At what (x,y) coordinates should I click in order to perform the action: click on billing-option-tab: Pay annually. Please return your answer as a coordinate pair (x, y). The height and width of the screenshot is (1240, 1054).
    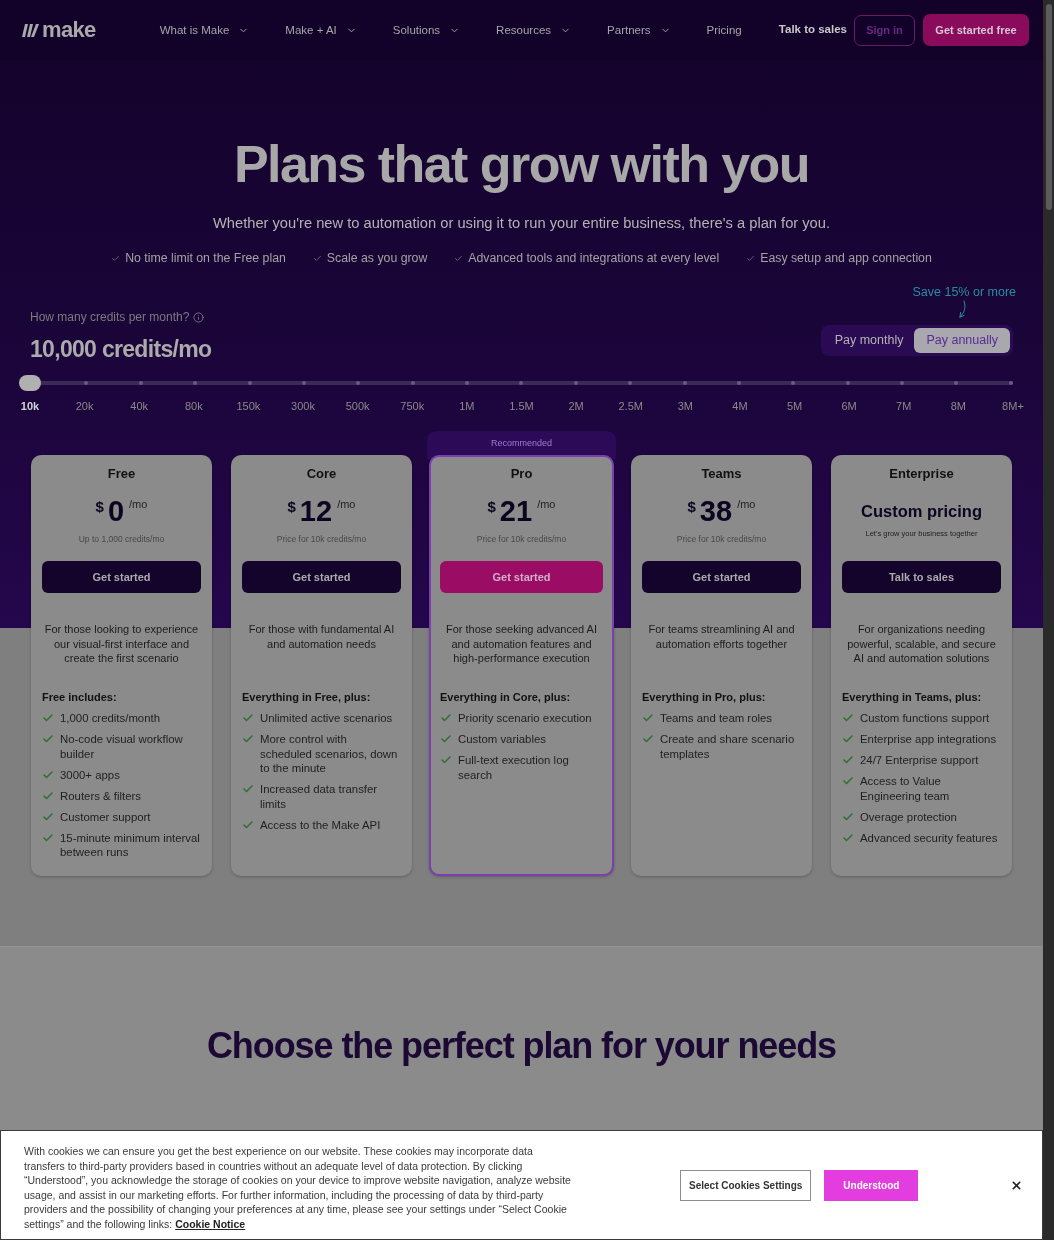
    Looking at the image, I should click on (962, 340).